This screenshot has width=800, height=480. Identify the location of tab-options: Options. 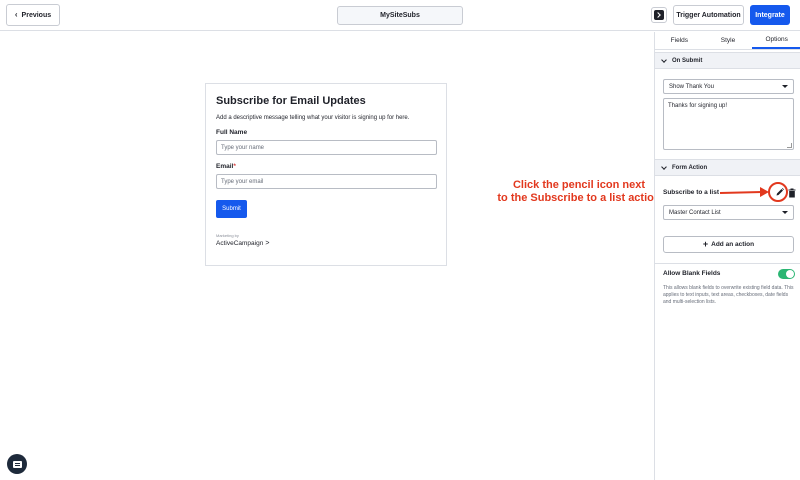
(776, 40).